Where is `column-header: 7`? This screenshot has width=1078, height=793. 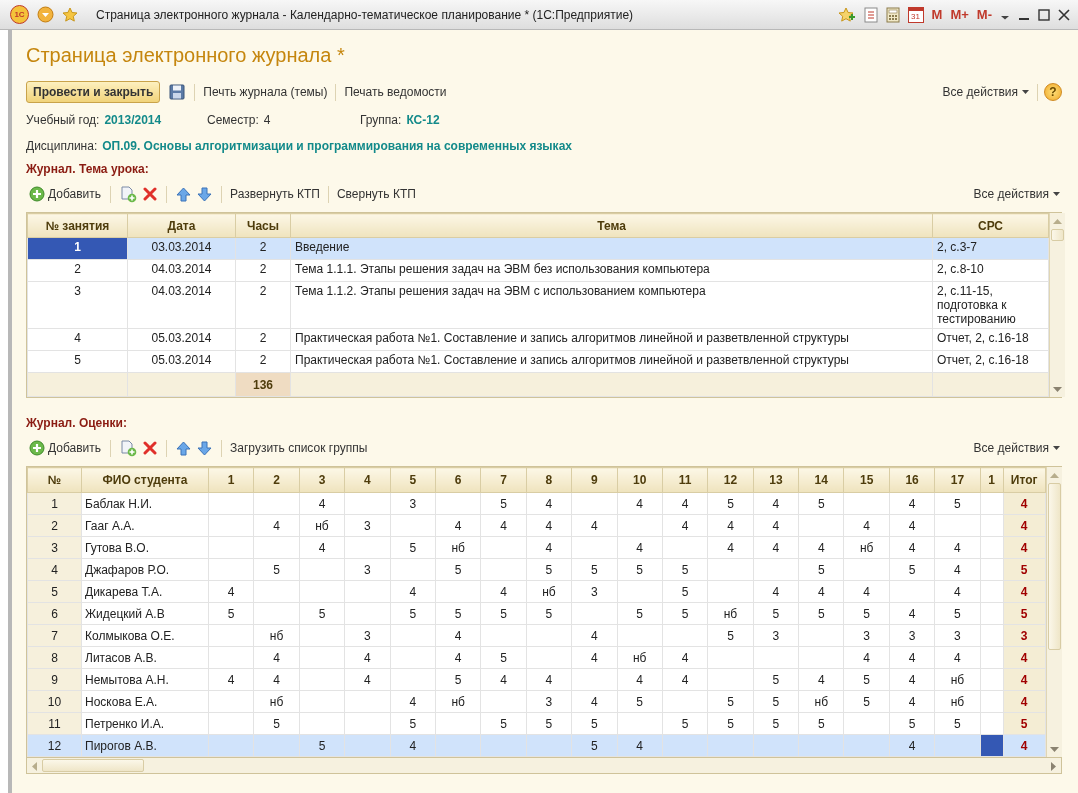
column-header: 7 is located at coordinates (503, 480).